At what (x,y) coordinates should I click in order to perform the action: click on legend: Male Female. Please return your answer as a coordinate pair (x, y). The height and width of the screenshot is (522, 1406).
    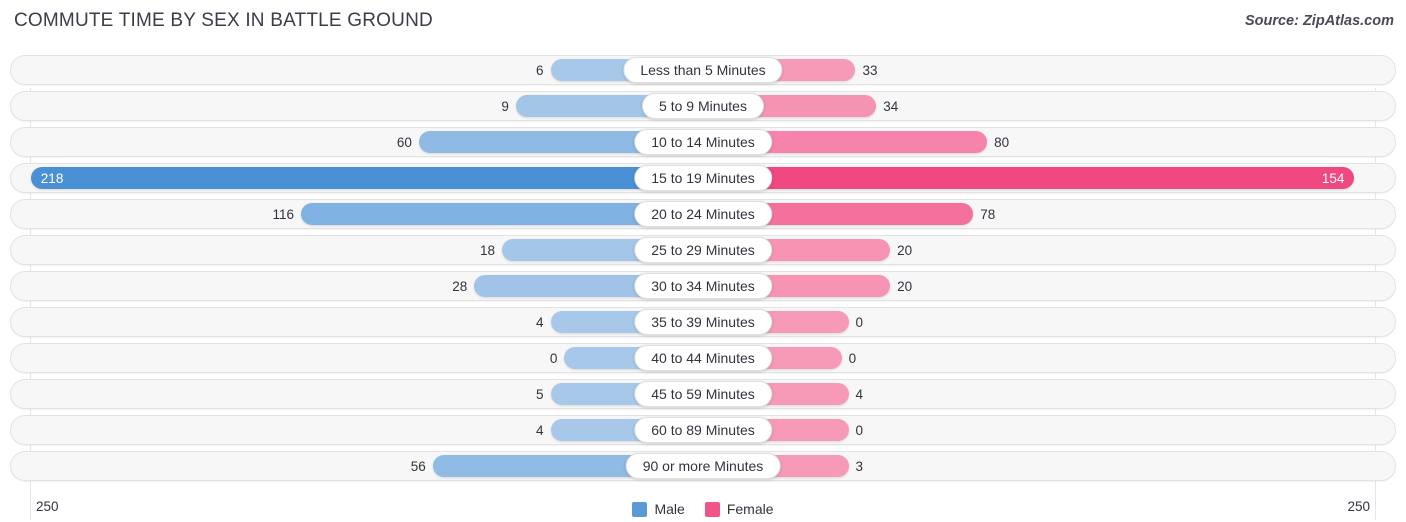
    Looking at the image, I should click on (703, 509).